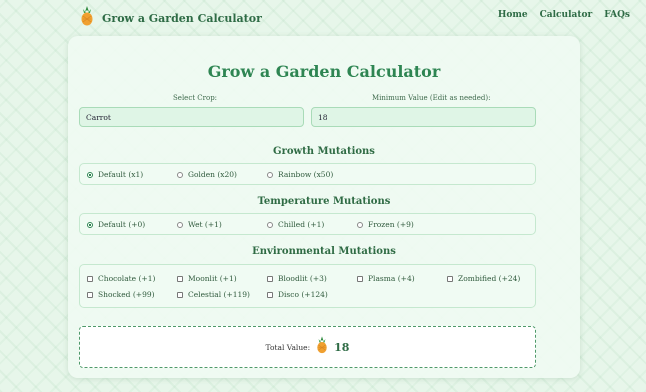  What do you see at coordinates (205, 224) in the screenshot?
I see `temperature-option-label: Wet (+1)` at bounding box center [205, 224].